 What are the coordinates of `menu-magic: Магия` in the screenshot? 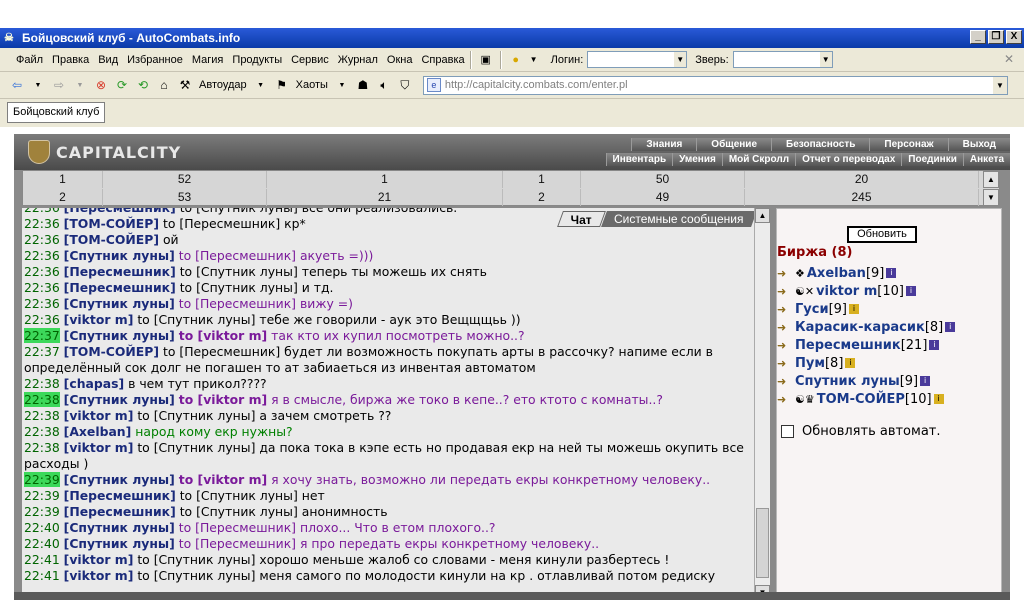 It's located at (208, 60).